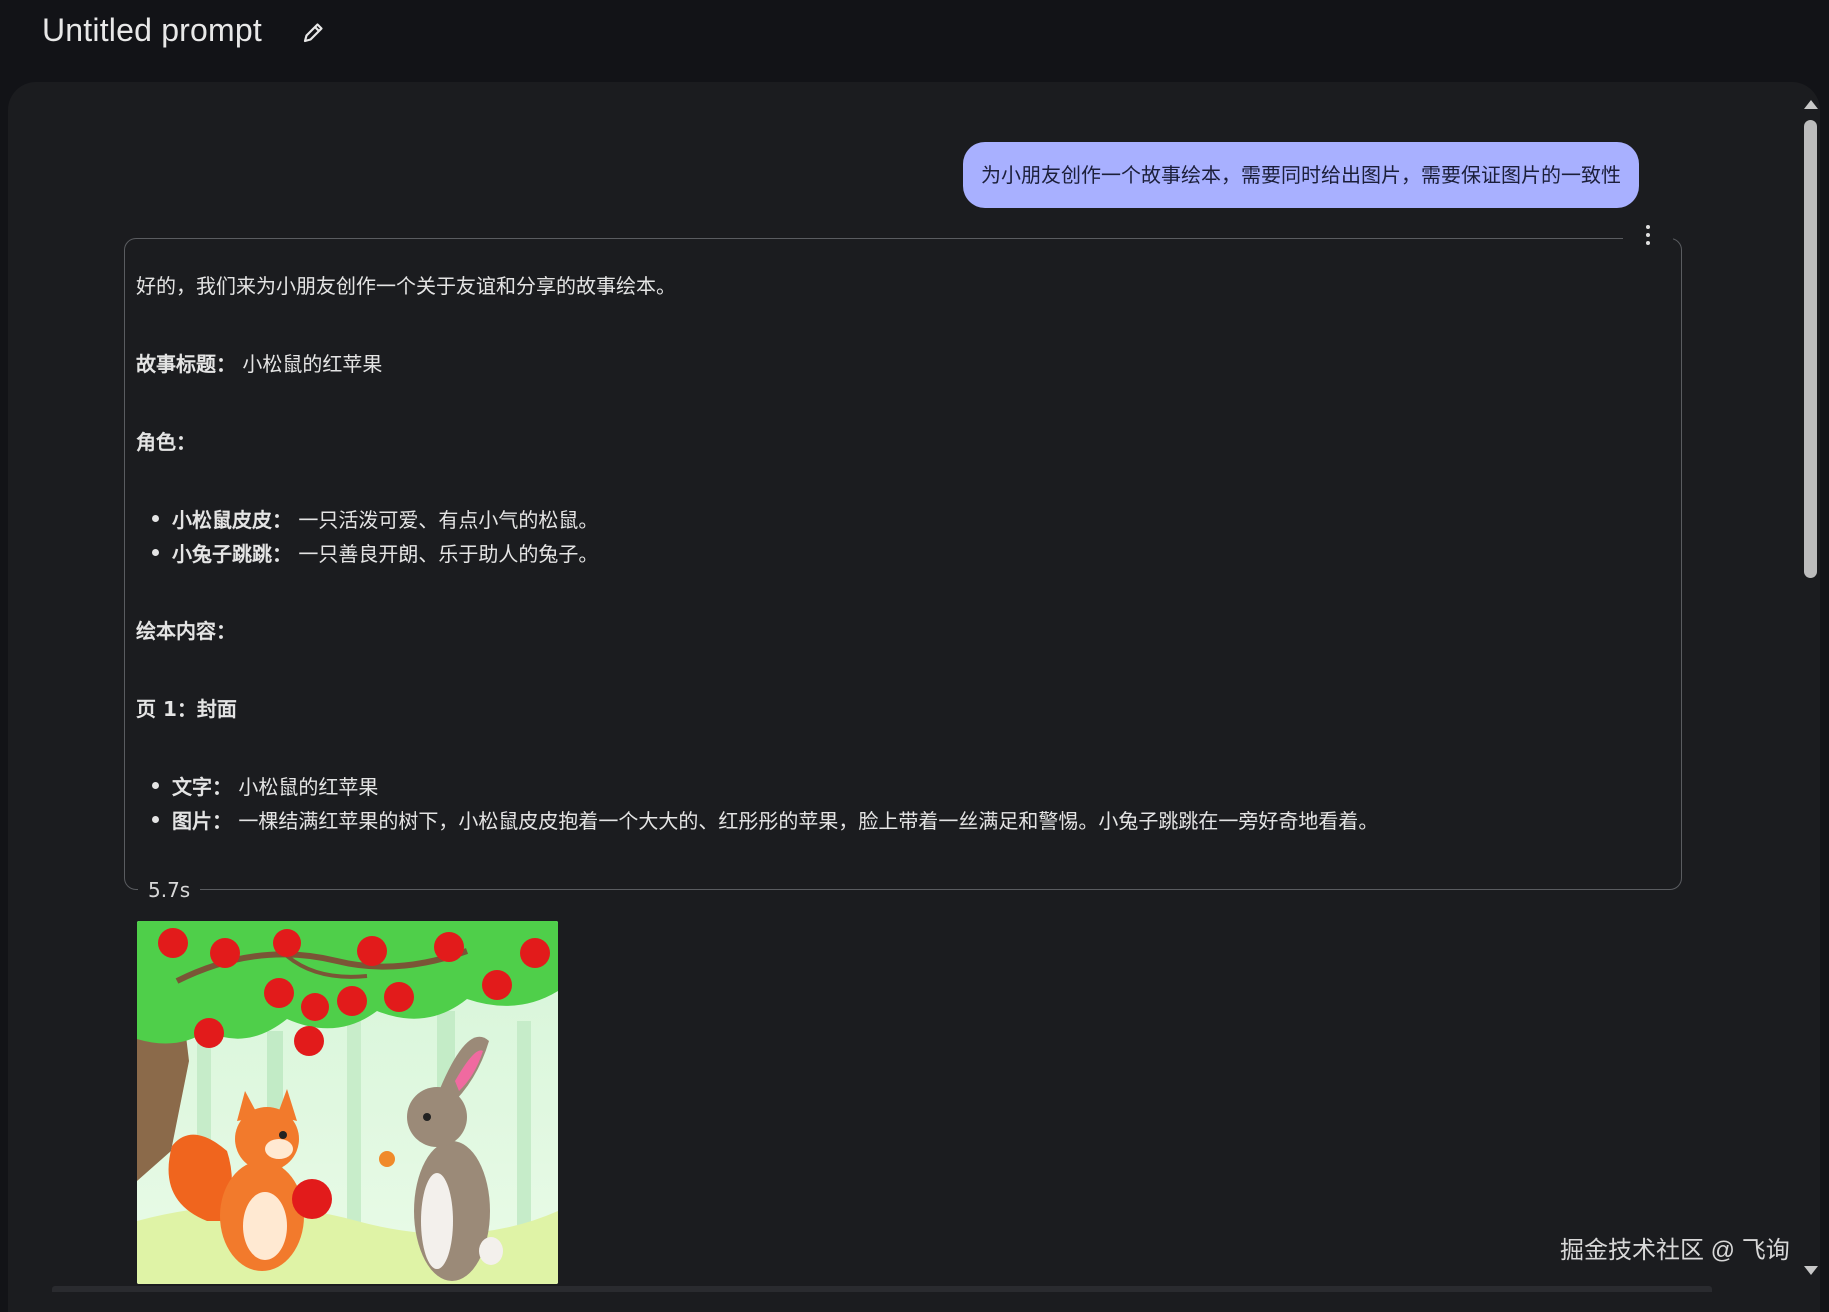 The height and width of the screenshot is (1312, 1829). What do you see at coordinates (1675, 1250) in the screenshot?
I see `watermark: 掘金技术社区 @ 飞询` at bounding box center [1675, 1250].